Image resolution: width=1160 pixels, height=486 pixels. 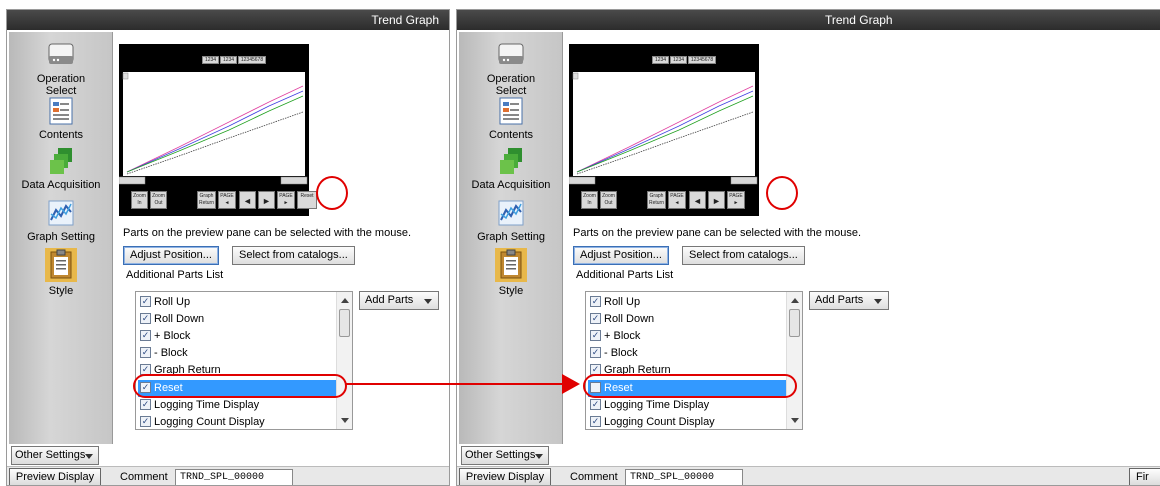 I want to click on sidebar-item-label: Operation Select, so click(x=61, y=85).